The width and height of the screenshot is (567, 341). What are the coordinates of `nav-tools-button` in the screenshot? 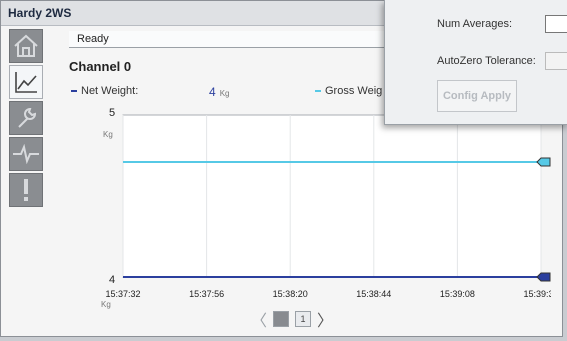 It's located at (26, 118).